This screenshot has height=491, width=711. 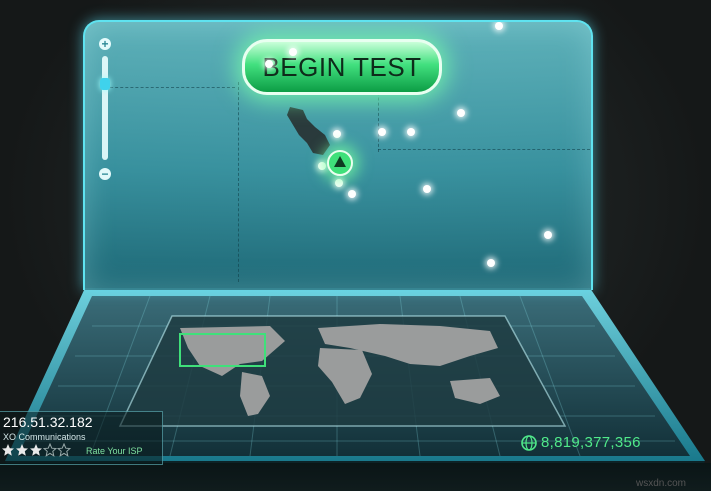 What do you see at coordinates (355, 477) in the screenshot?
I see `footer-bar` at bounding box center [355, 477].